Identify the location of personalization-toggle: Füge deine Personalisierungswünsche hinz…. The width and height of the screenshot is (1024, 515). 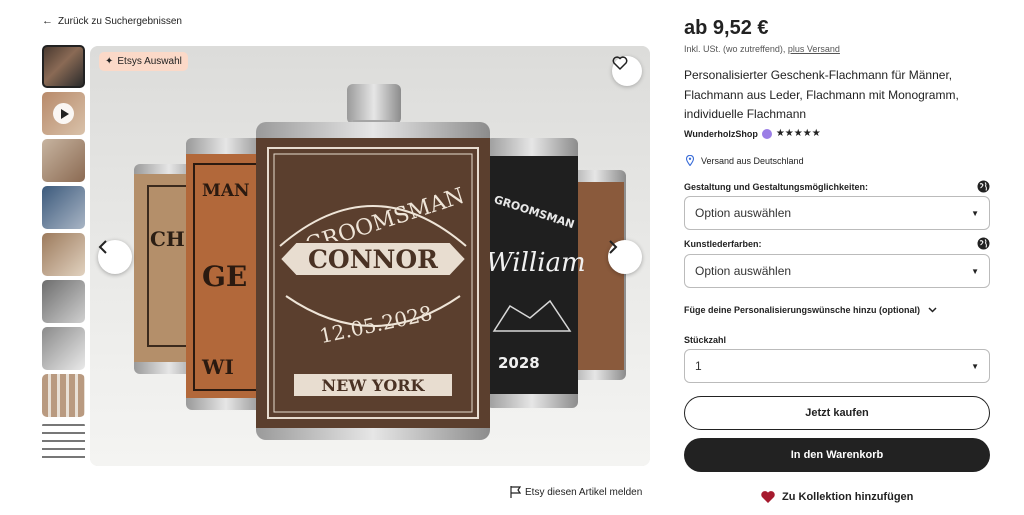
(810, 310).